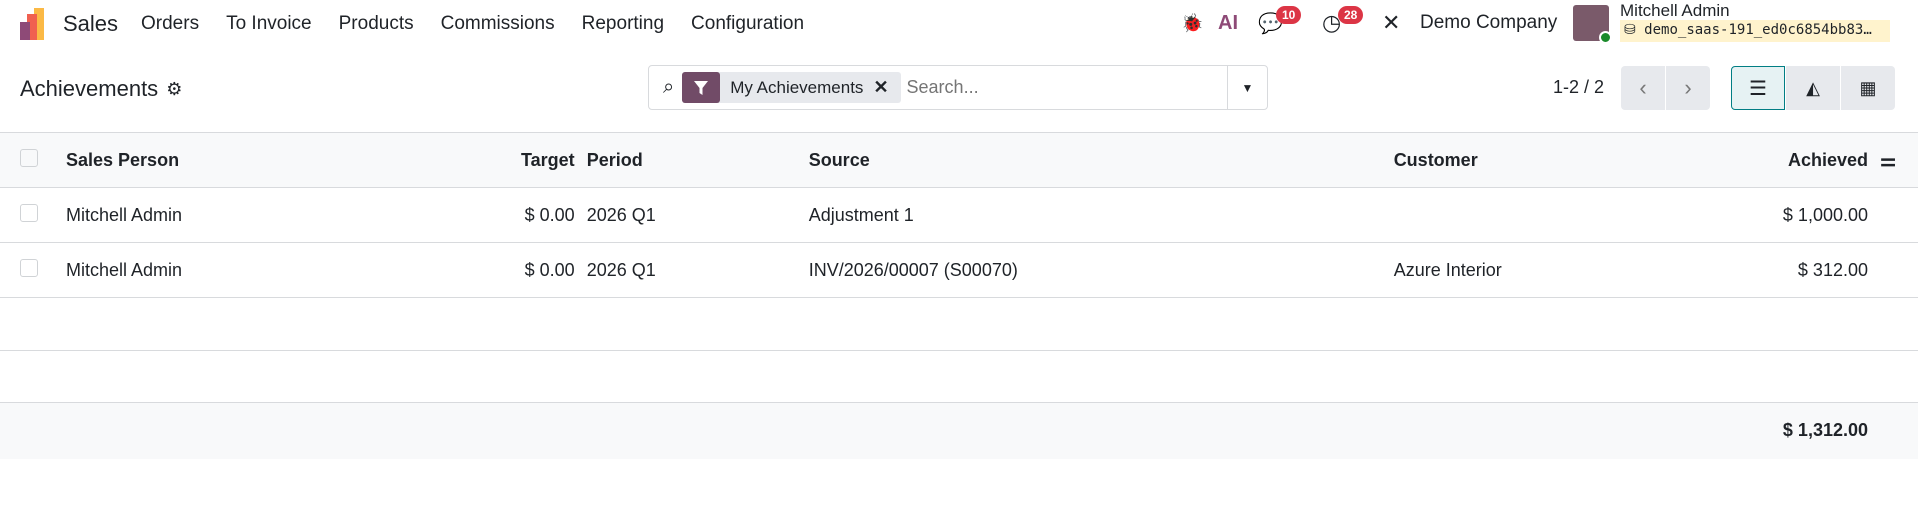 The height and width of the screenshot is (510, 1918). Describe the element at coordinates (1868, 88) in the screenshot. I see `pivot-view-button: ▦` at that location.